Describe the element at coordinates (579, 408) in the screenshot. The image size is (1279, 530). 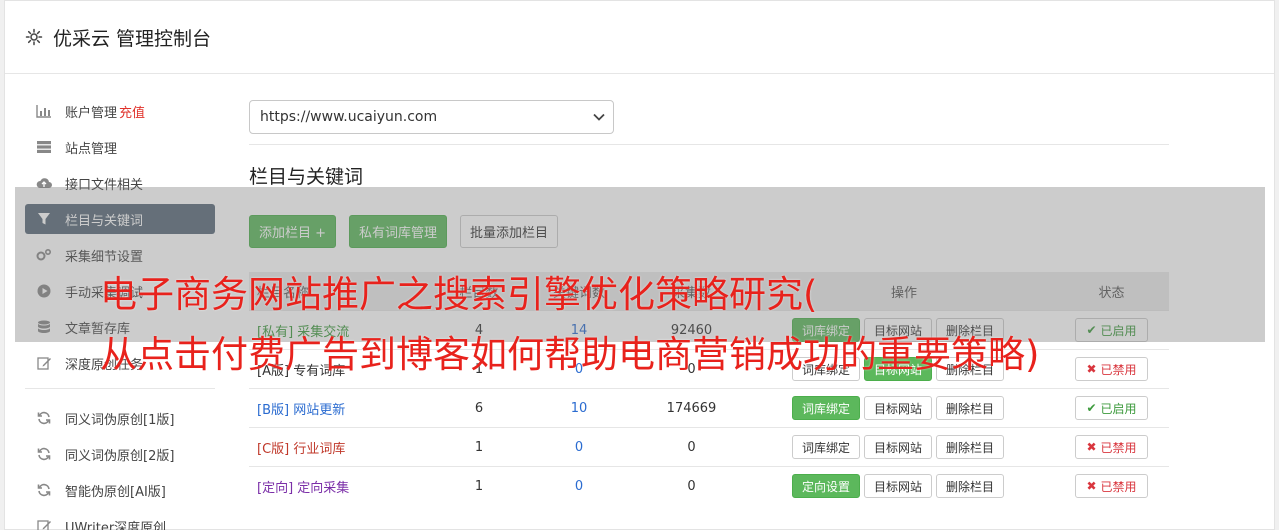
I see `row-n2: 10` at that location.